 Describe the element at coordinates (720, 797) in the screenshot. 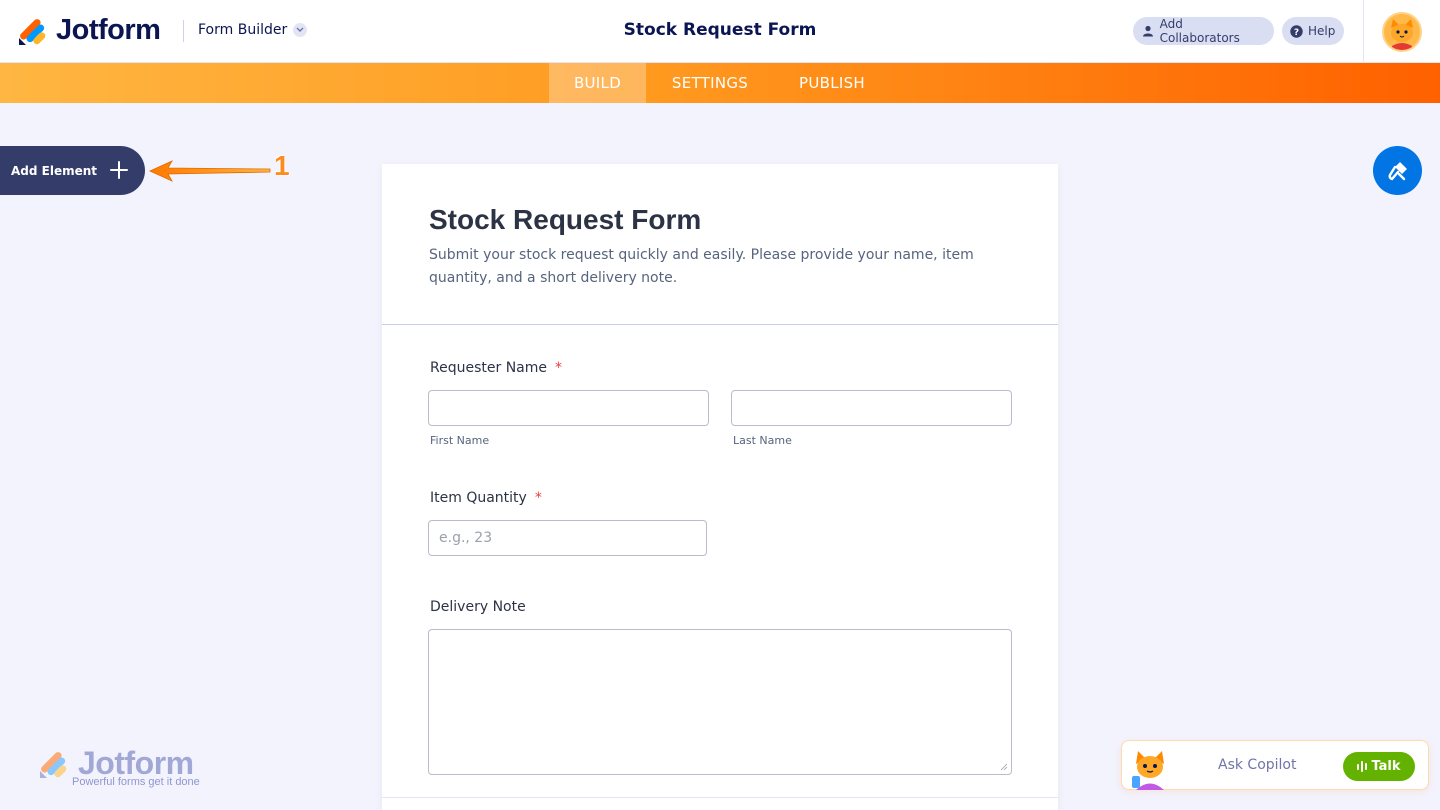

I see `form-divider` at that location.